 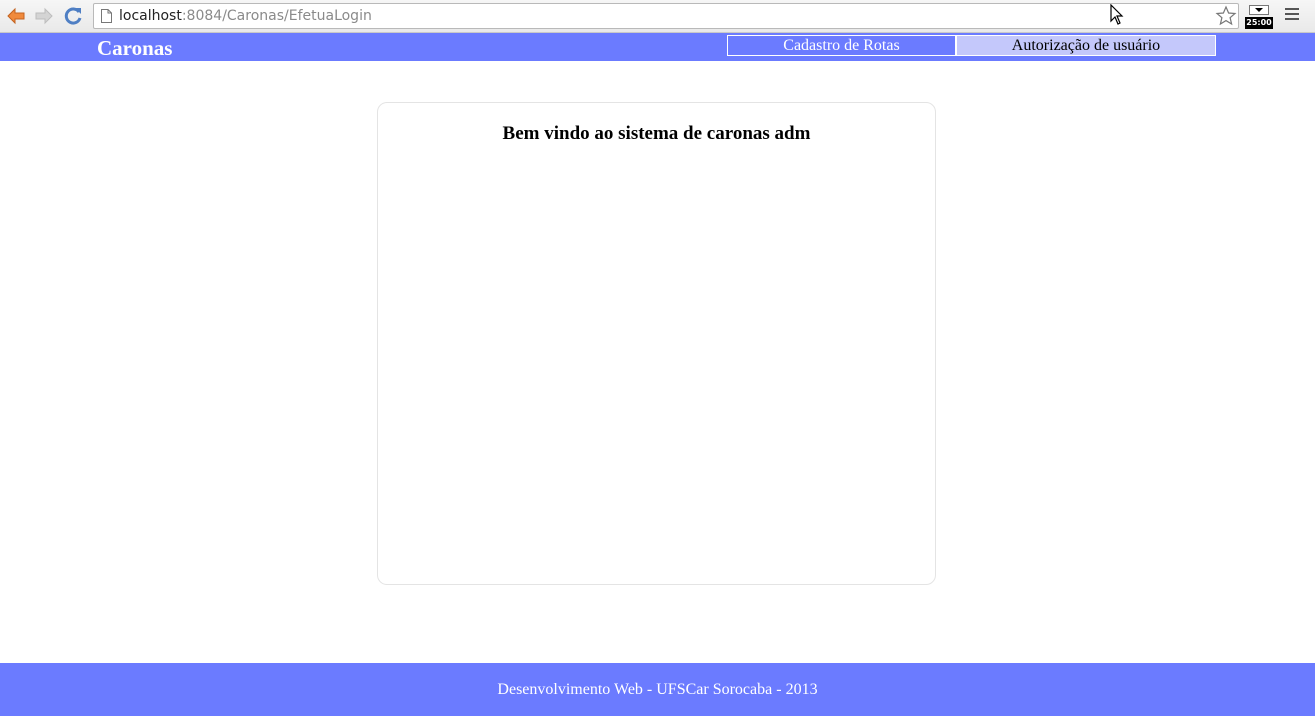 What do you see at coordinates (656, 133) in the screenshot?
I see `welcome-heading: Bem vindo ao sistema de caronas adm` at bounding box center [656, 133].